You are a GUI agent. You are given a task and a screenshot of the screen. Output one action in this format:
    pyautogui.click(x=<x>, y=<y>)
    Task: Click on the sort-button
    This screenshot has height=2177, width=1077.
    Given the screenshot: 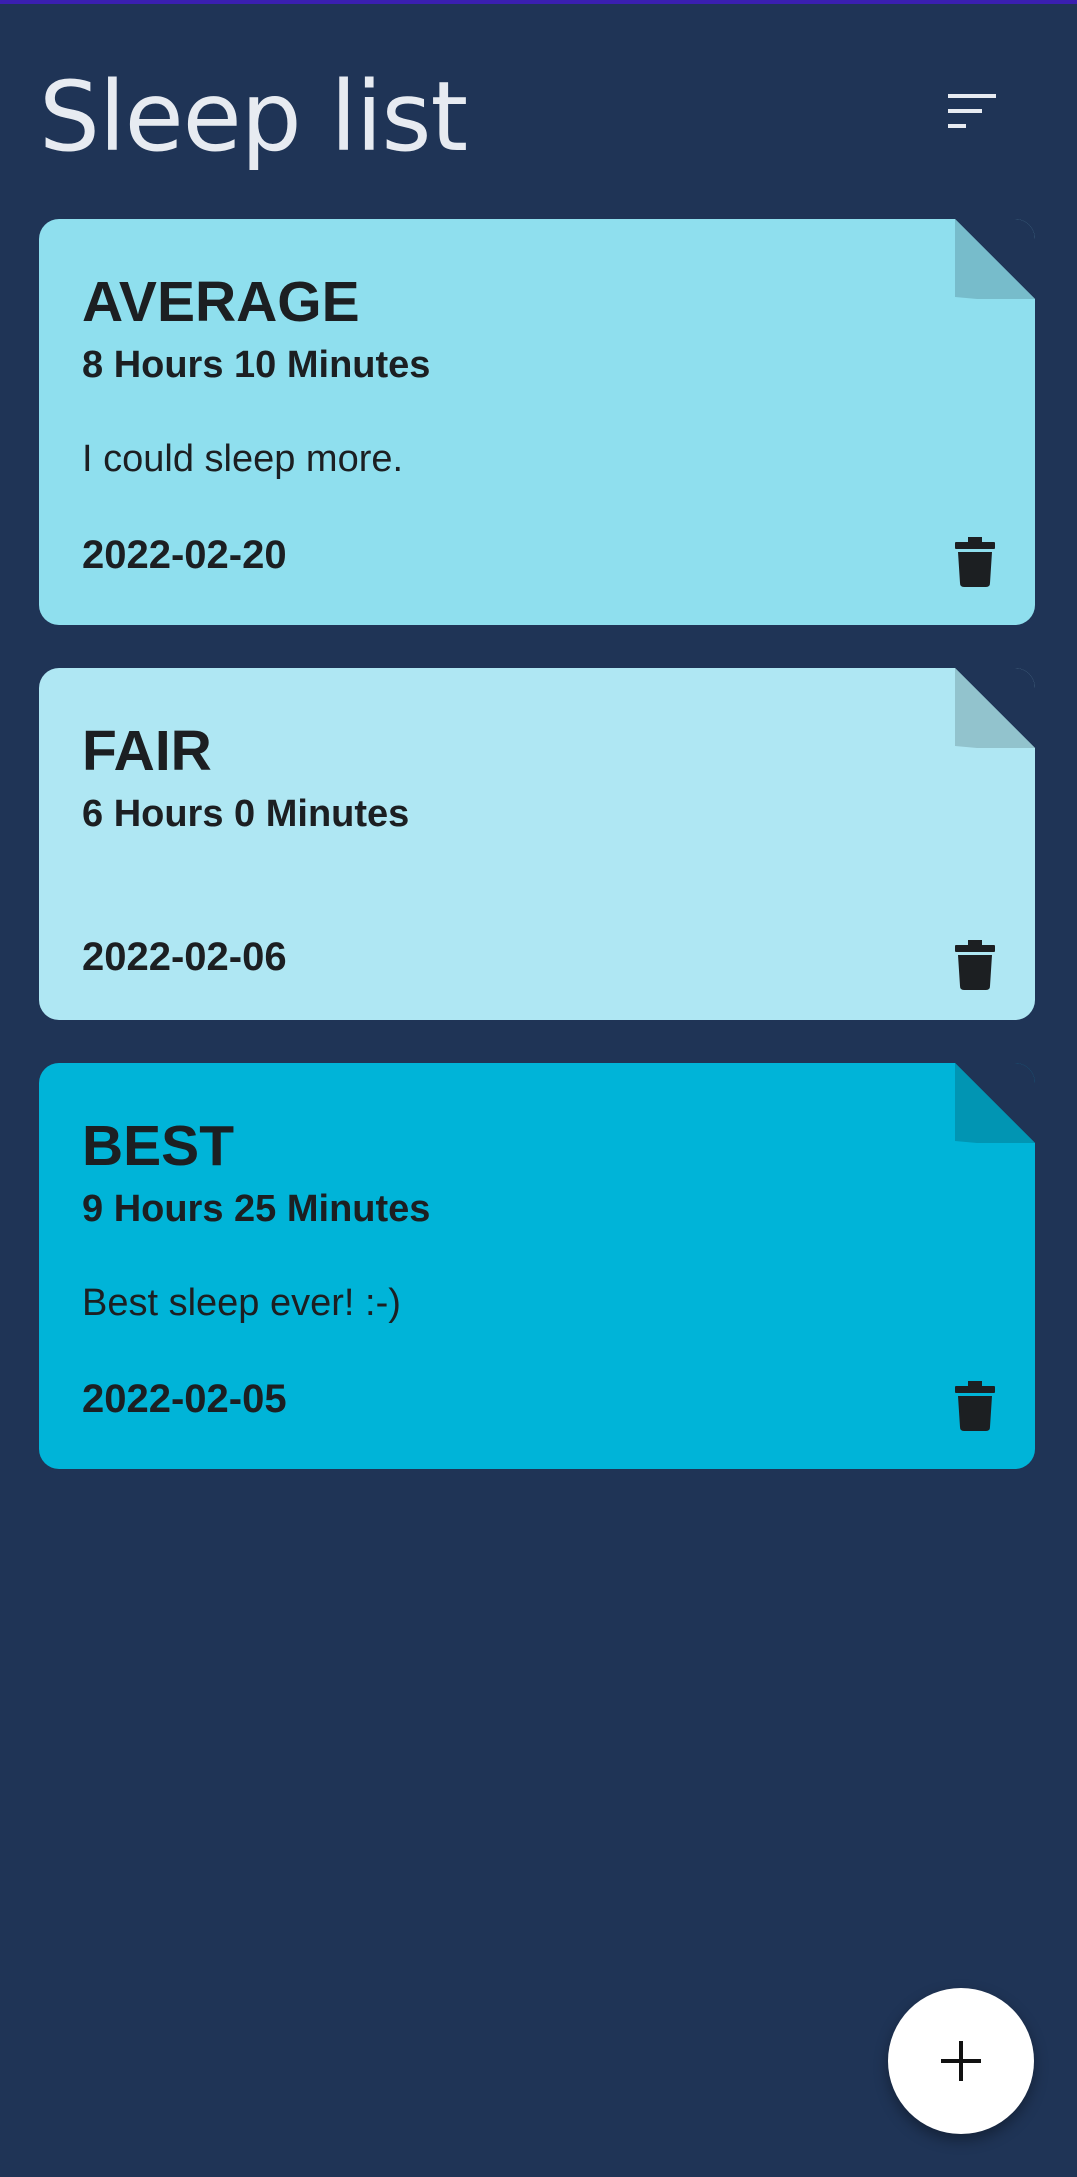 What is the action you would take?
    pyautogui.click(x=972, y=112)
    